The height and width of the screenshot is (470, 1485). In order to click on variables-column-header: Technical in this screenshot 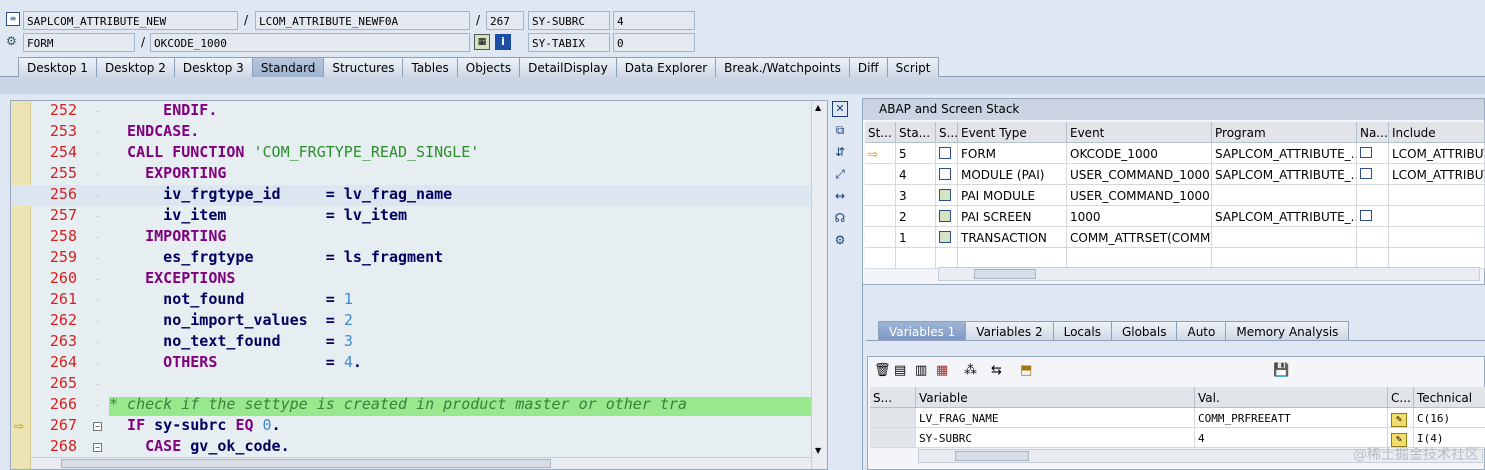, I will do `click(1449, 397)`.